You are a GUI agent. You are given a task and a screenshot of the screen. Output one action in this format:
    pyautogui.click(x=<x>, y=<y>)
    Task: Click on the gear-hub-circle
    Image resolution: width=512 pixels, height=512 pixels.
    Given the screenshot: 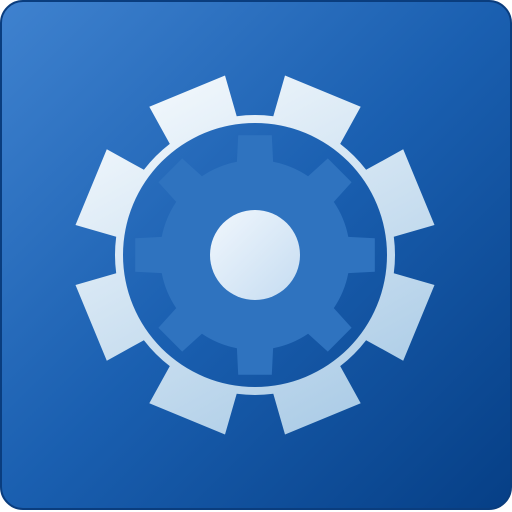 What is the action you would take?
    pyautogui.click(x=255, y=255)
    